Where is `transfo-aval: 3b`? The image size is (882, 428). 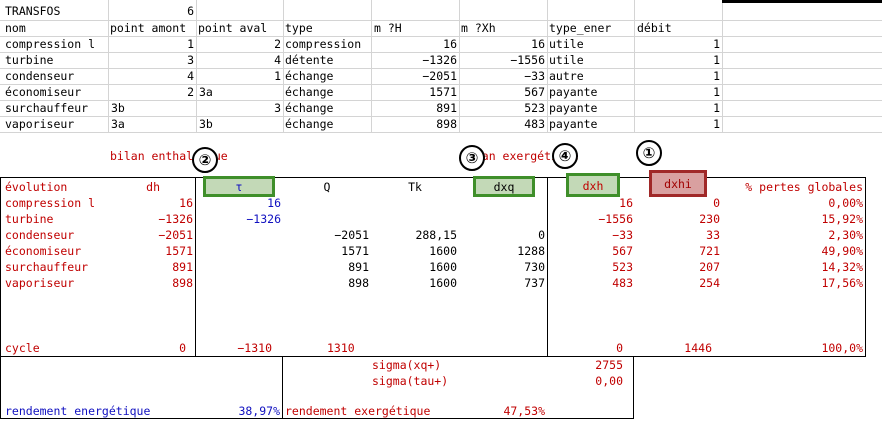
transfo-aval: 3b is located at coordinates (240, 124).